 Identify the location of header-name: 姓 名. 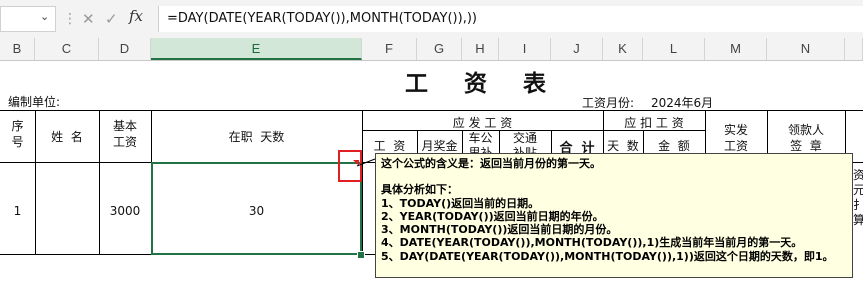
(67, 137).